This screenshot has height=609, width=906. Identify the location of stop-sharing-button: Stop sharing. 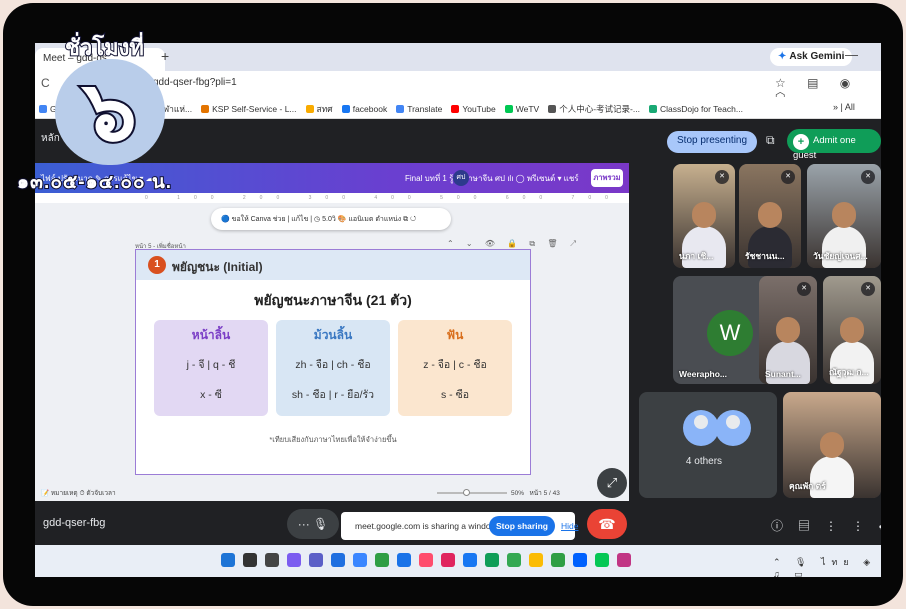
(522, 526).